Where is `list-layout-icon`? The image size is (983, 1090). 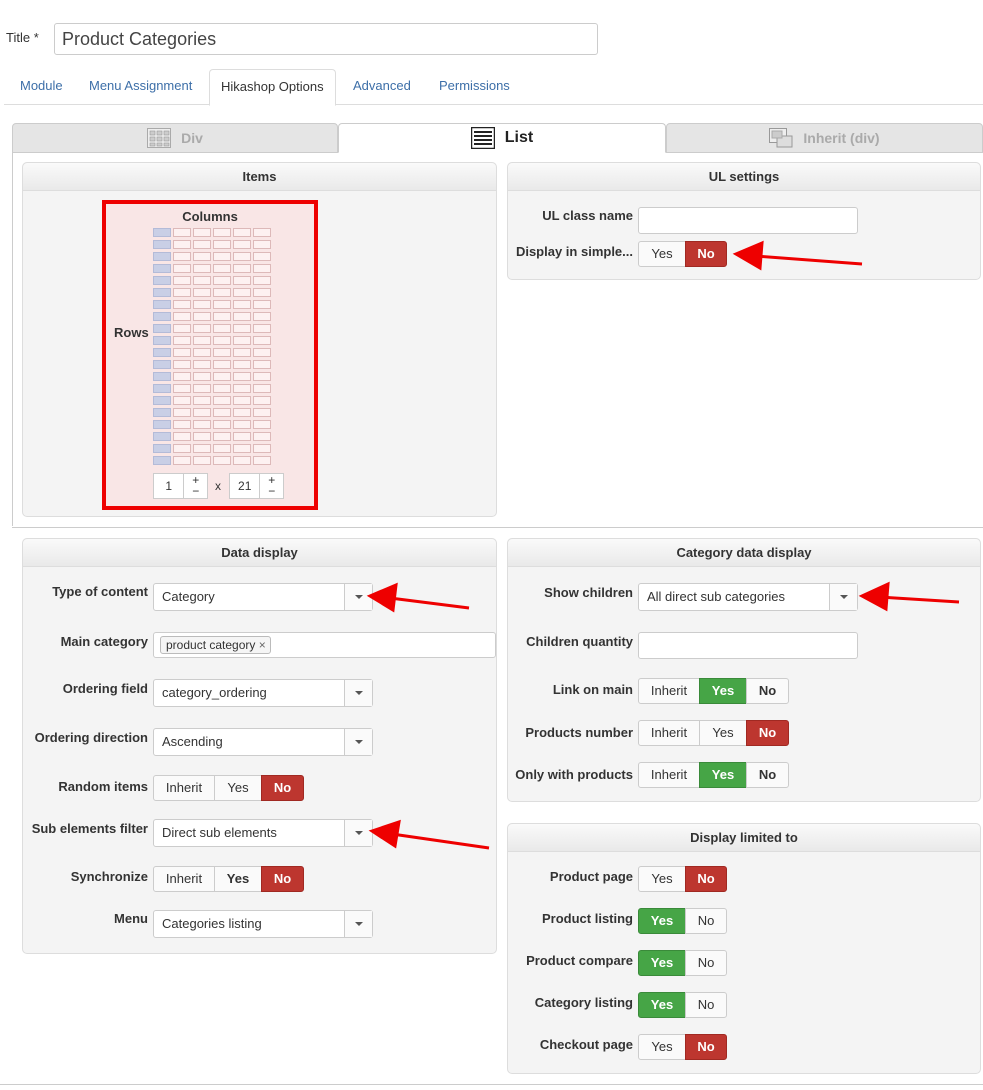 list-layout-icon is located at coordinates (482, 138).